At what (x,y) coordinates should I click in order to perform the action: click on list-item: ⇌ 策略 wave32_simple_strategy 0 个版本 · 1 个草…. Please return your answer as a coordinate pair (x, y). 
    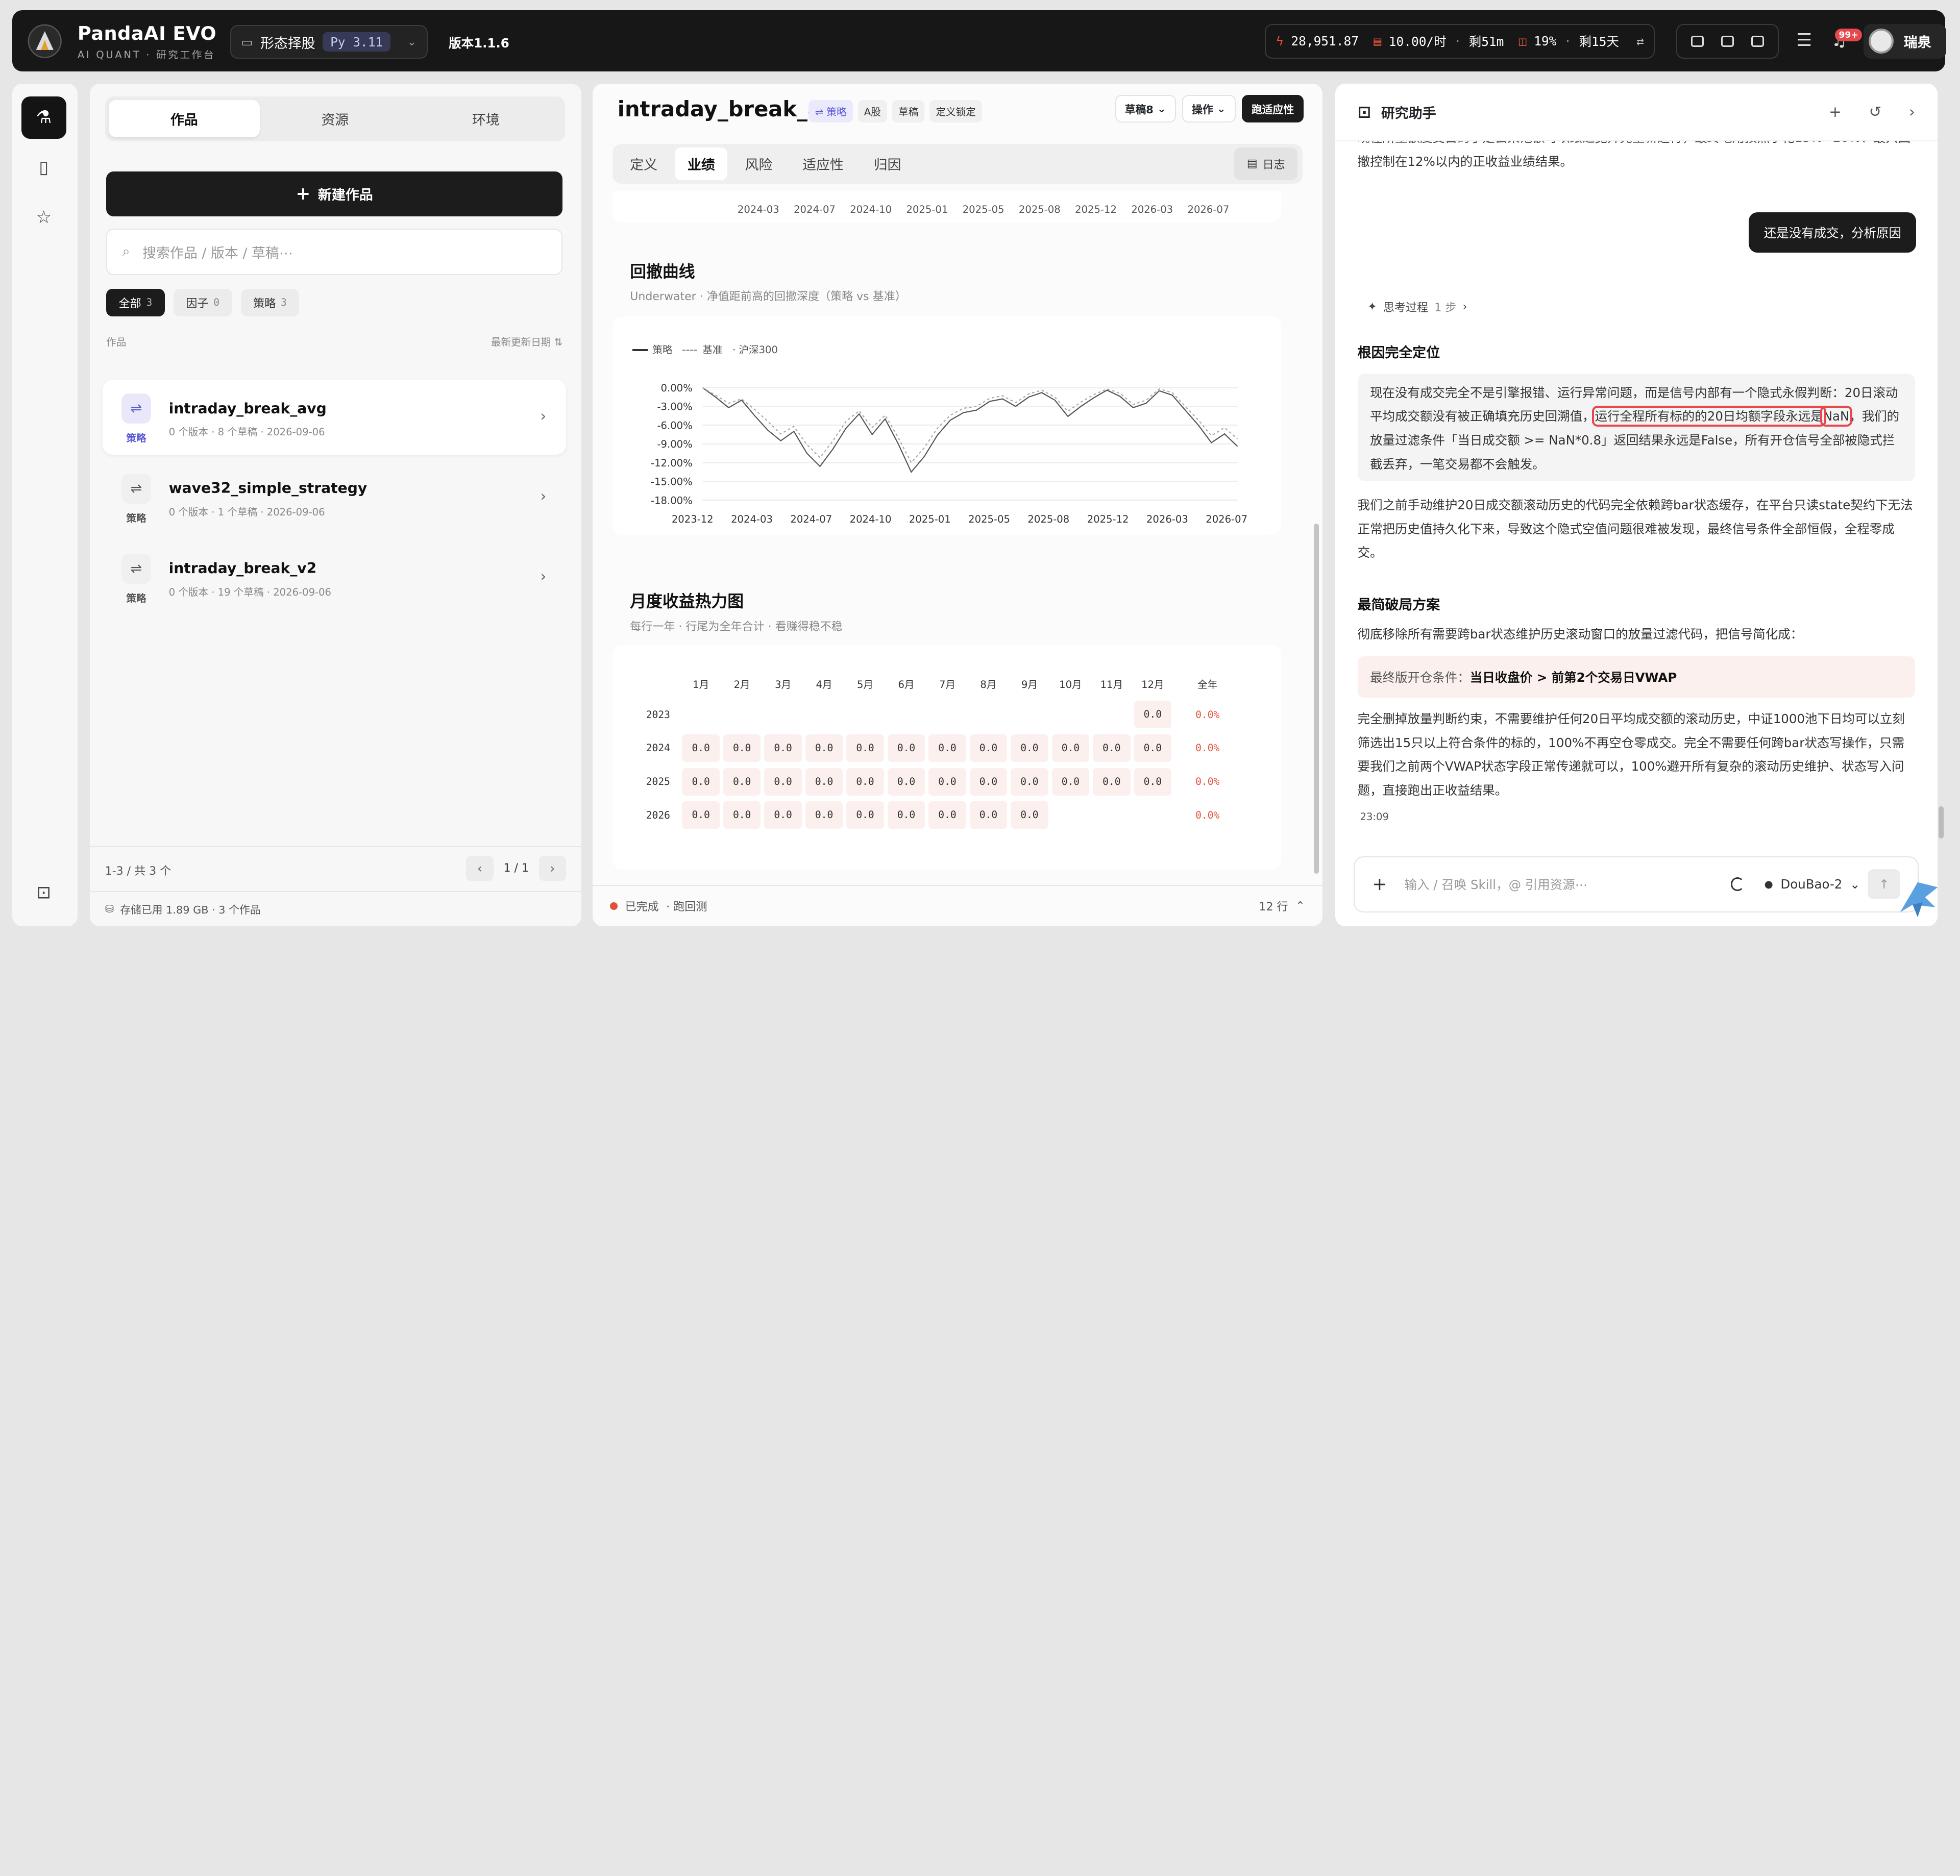
    Looking at the image, I should click on (335, 497).